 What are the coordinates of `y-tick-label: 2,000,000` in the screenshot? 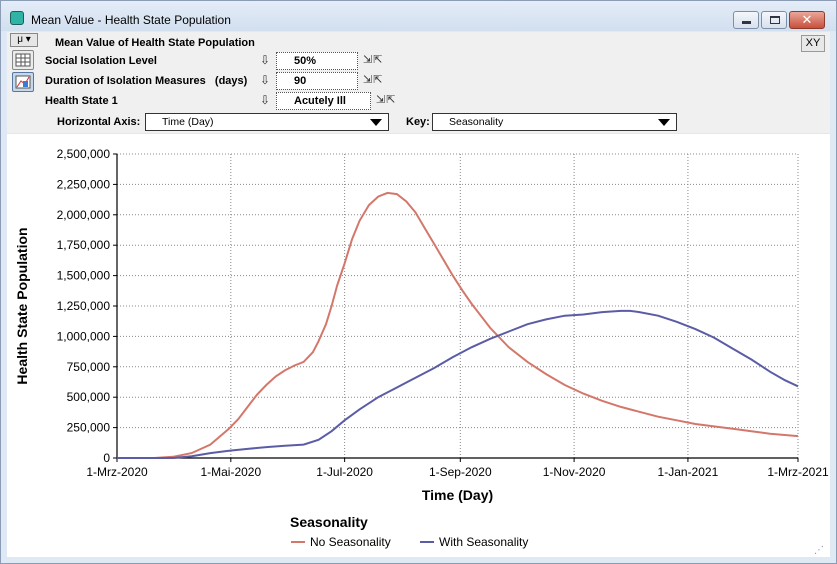 It's located at (84, 215).